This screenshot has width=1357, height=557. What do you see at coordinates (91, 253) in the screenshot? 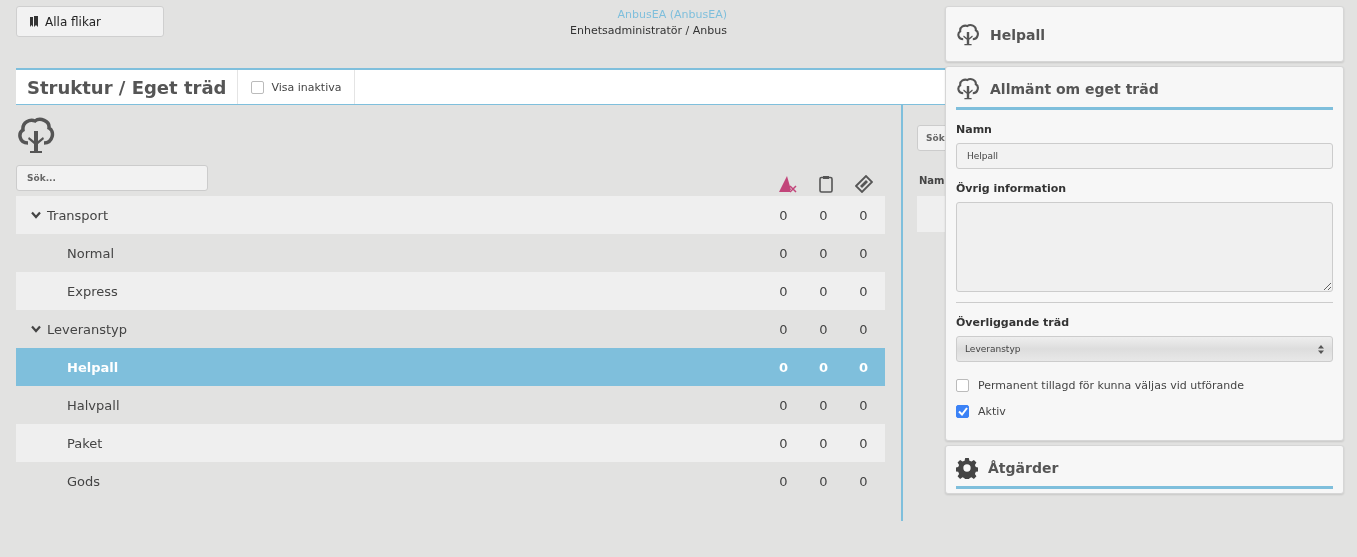
I see `node-label: Normal` at bounding box center [91, 253].